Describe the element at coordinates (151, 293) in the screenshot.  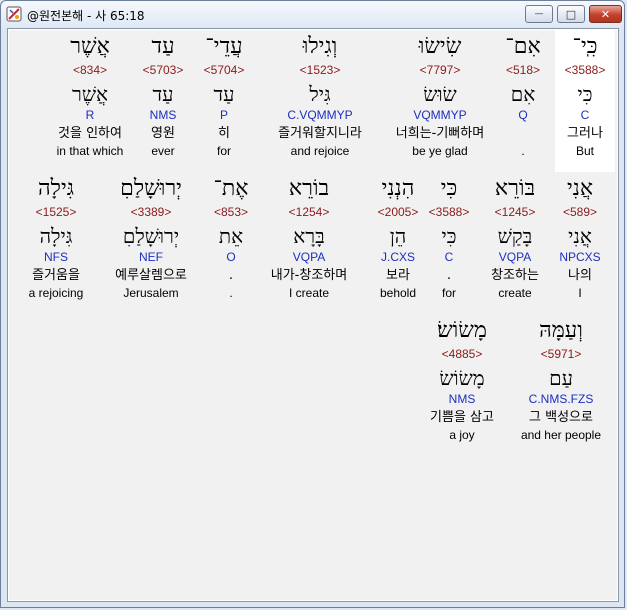
I see `english-gloss: Jerusalem` at that location.